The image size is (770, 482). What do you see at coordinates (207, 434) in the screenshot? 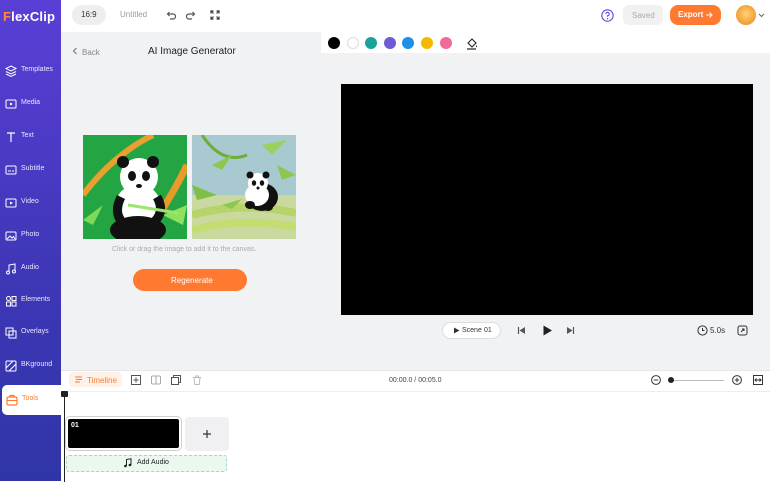
I see `plus-icon` at bounding box center [207, 434].